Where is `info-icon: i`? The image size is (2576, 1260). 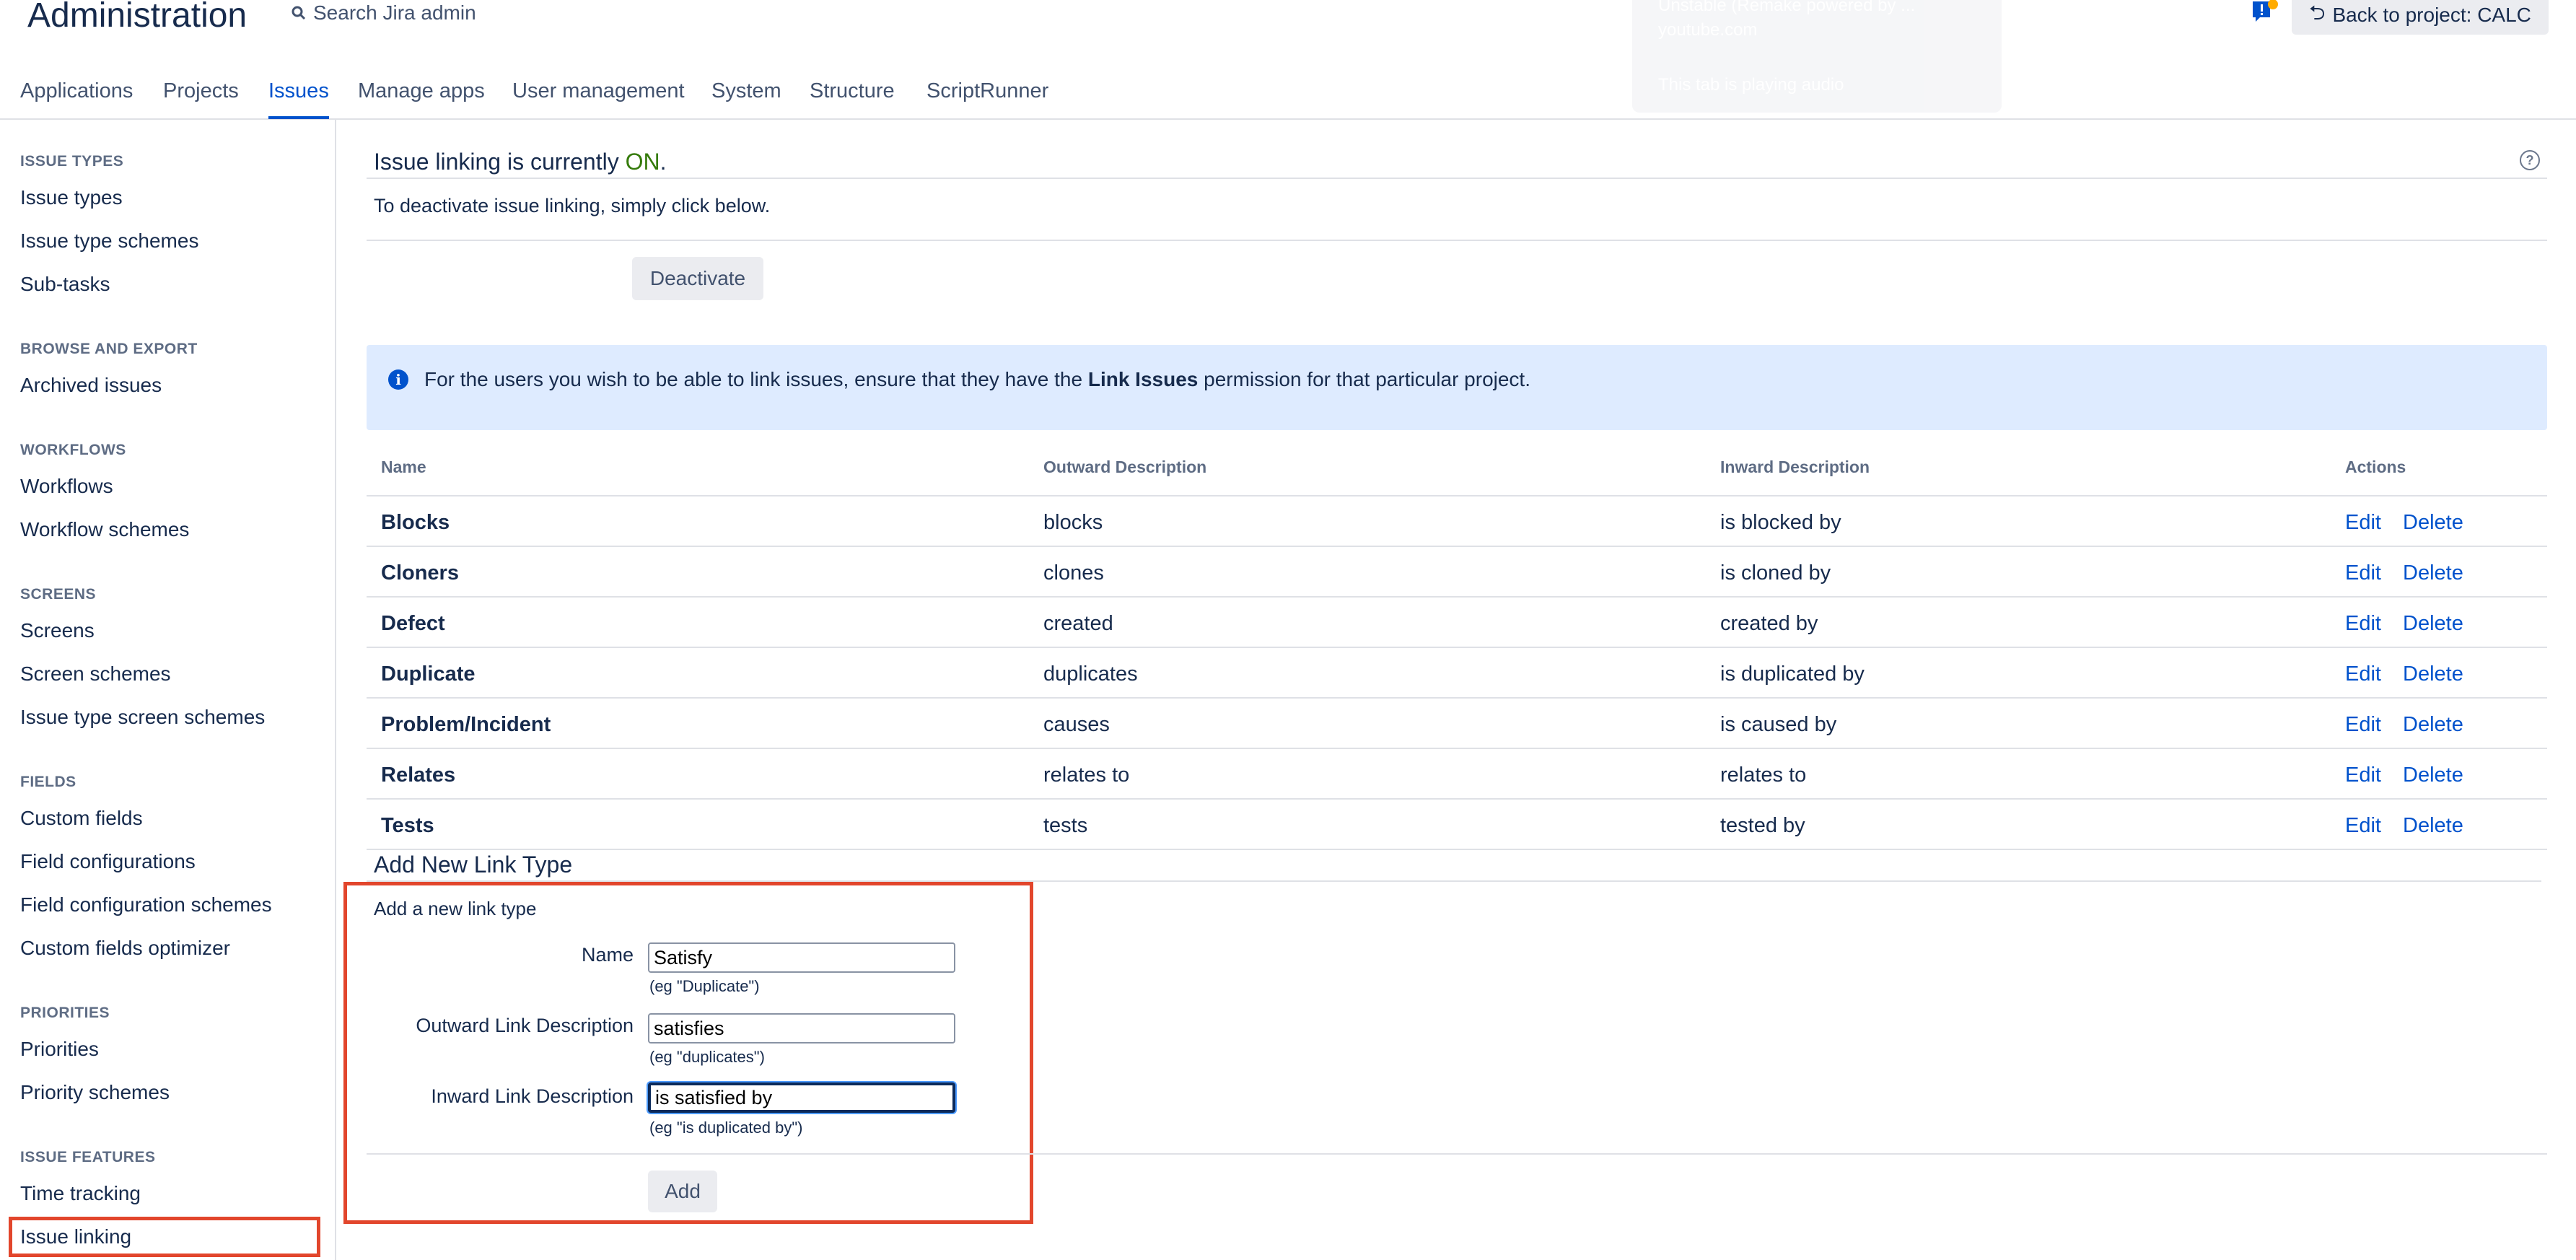
info-icon: i is located at coordinates (398, 379).